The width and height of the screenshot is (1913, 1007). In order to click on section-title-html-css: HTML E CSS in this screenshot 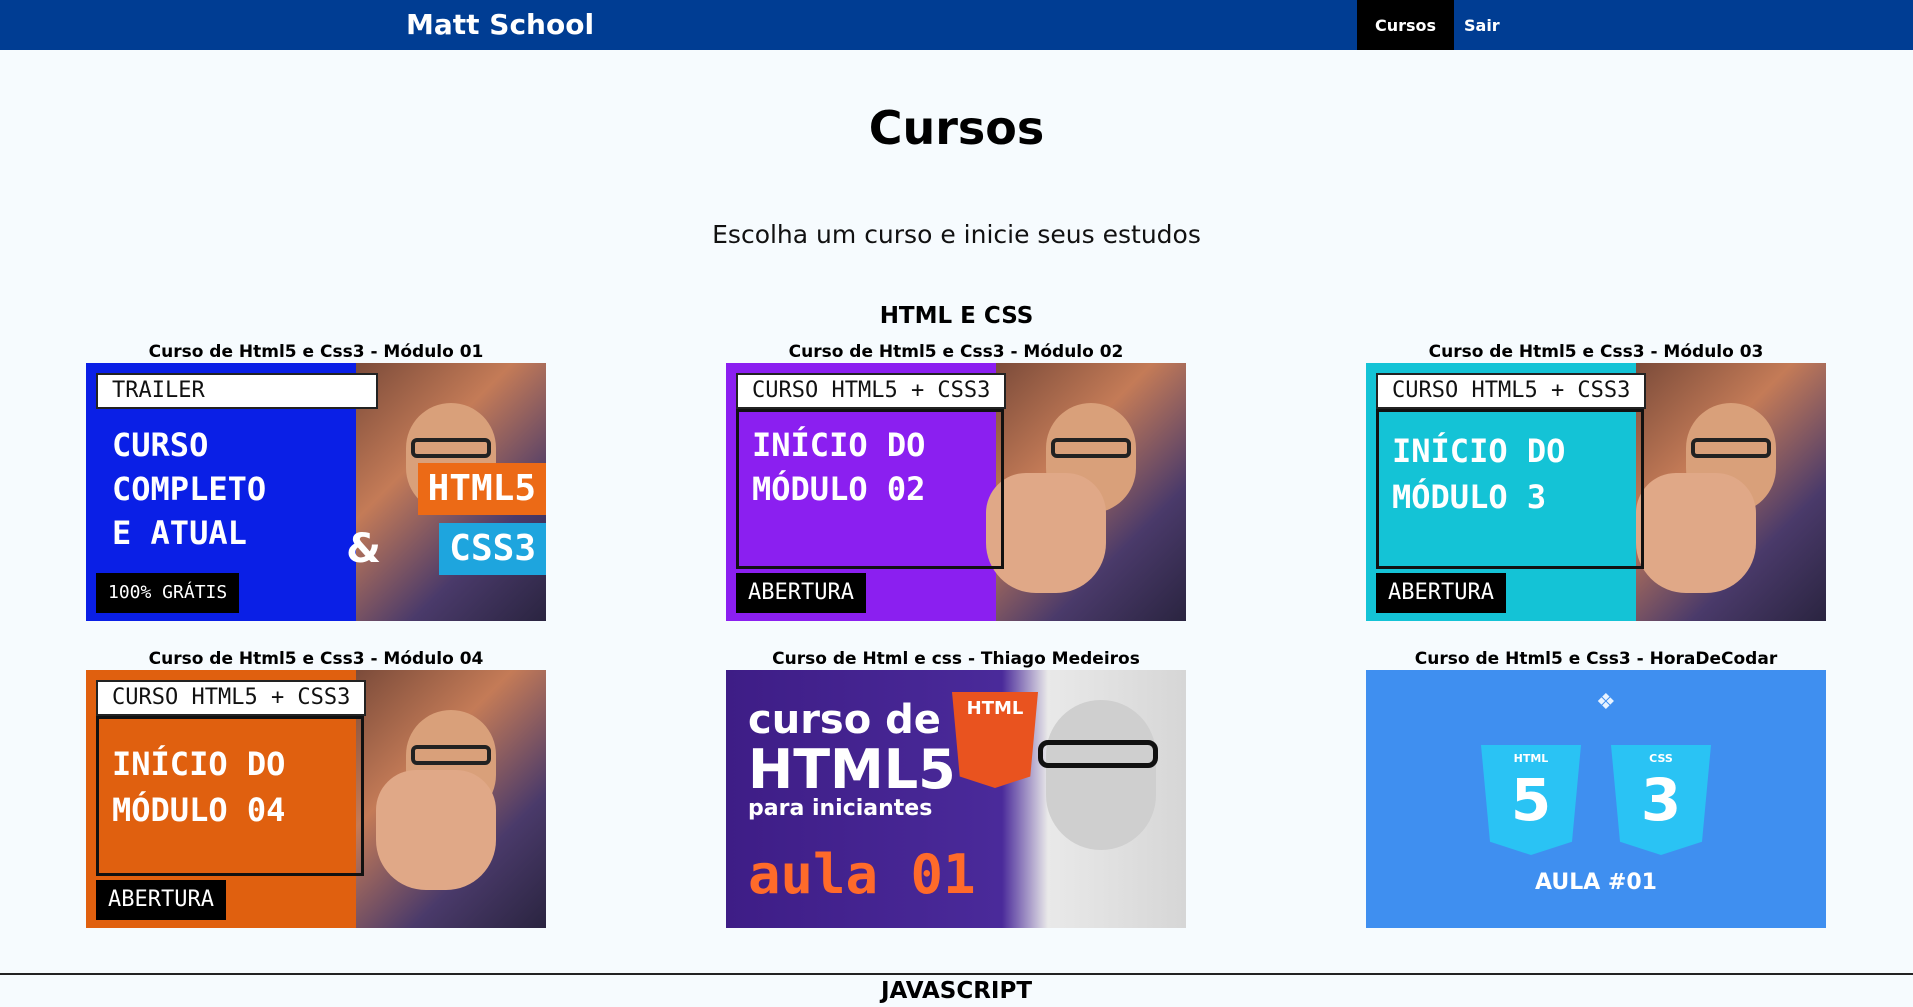, I will do `click(956, 316)`.